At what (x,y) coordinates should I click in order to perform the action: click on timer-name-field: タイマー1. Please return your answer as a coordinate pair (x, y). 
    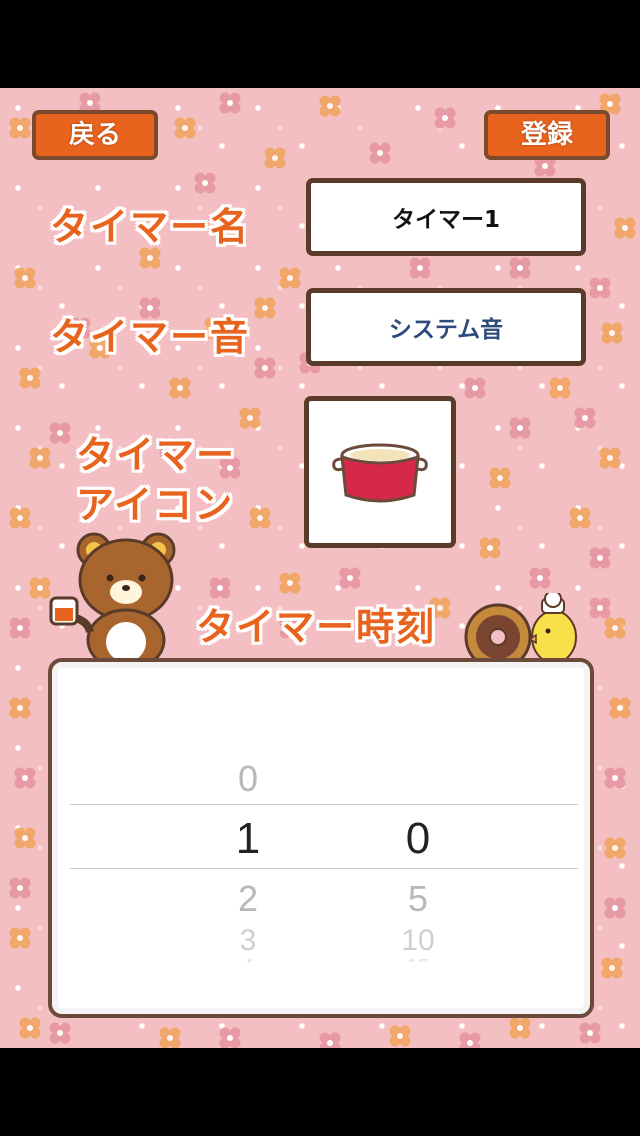
    Looking at the image, I should click on (446, 217).